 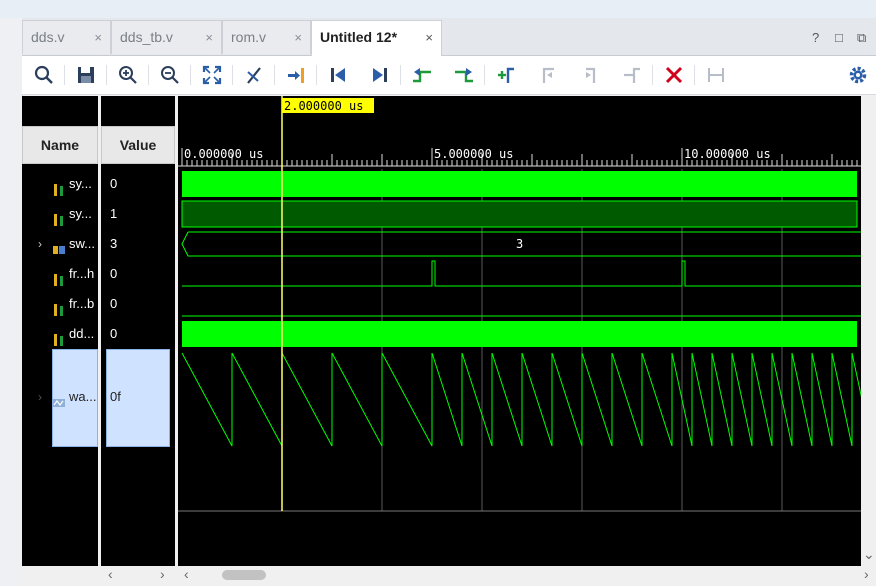 What do you see at coordinates (519, 244) in the screenshot?
I see `bus-value-label: 3` at bounding box center [519, 244].